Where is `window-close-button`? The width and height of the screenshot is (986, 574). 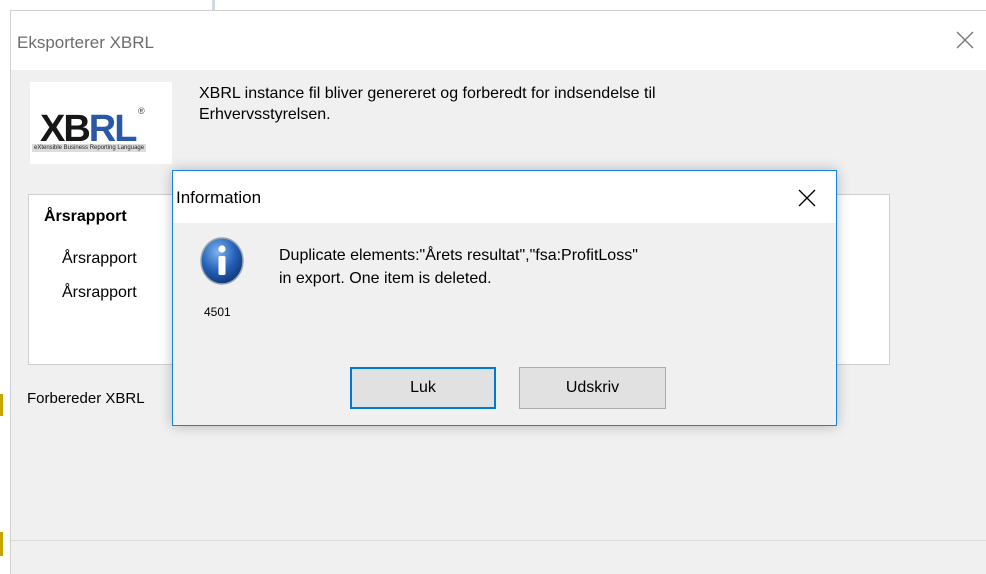
window-close-button is located at coordinates (965, 40).